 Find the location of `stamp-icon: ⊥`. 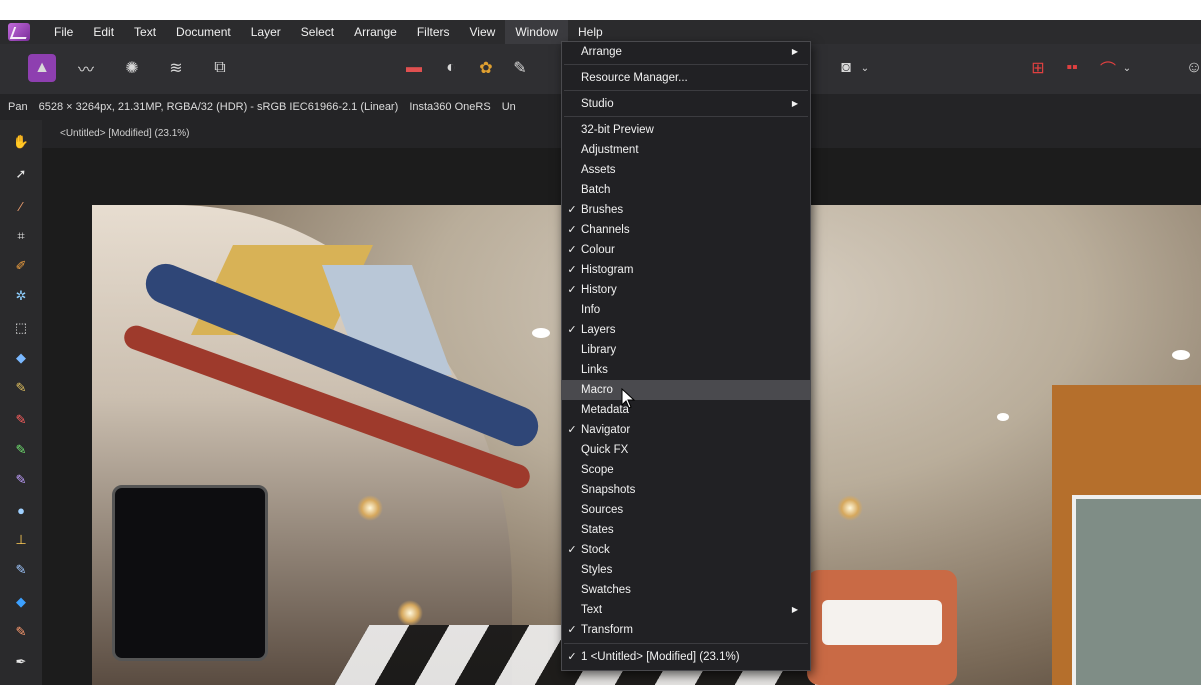

stamp-icon: ⊥ is located at coordinates (21, 540).